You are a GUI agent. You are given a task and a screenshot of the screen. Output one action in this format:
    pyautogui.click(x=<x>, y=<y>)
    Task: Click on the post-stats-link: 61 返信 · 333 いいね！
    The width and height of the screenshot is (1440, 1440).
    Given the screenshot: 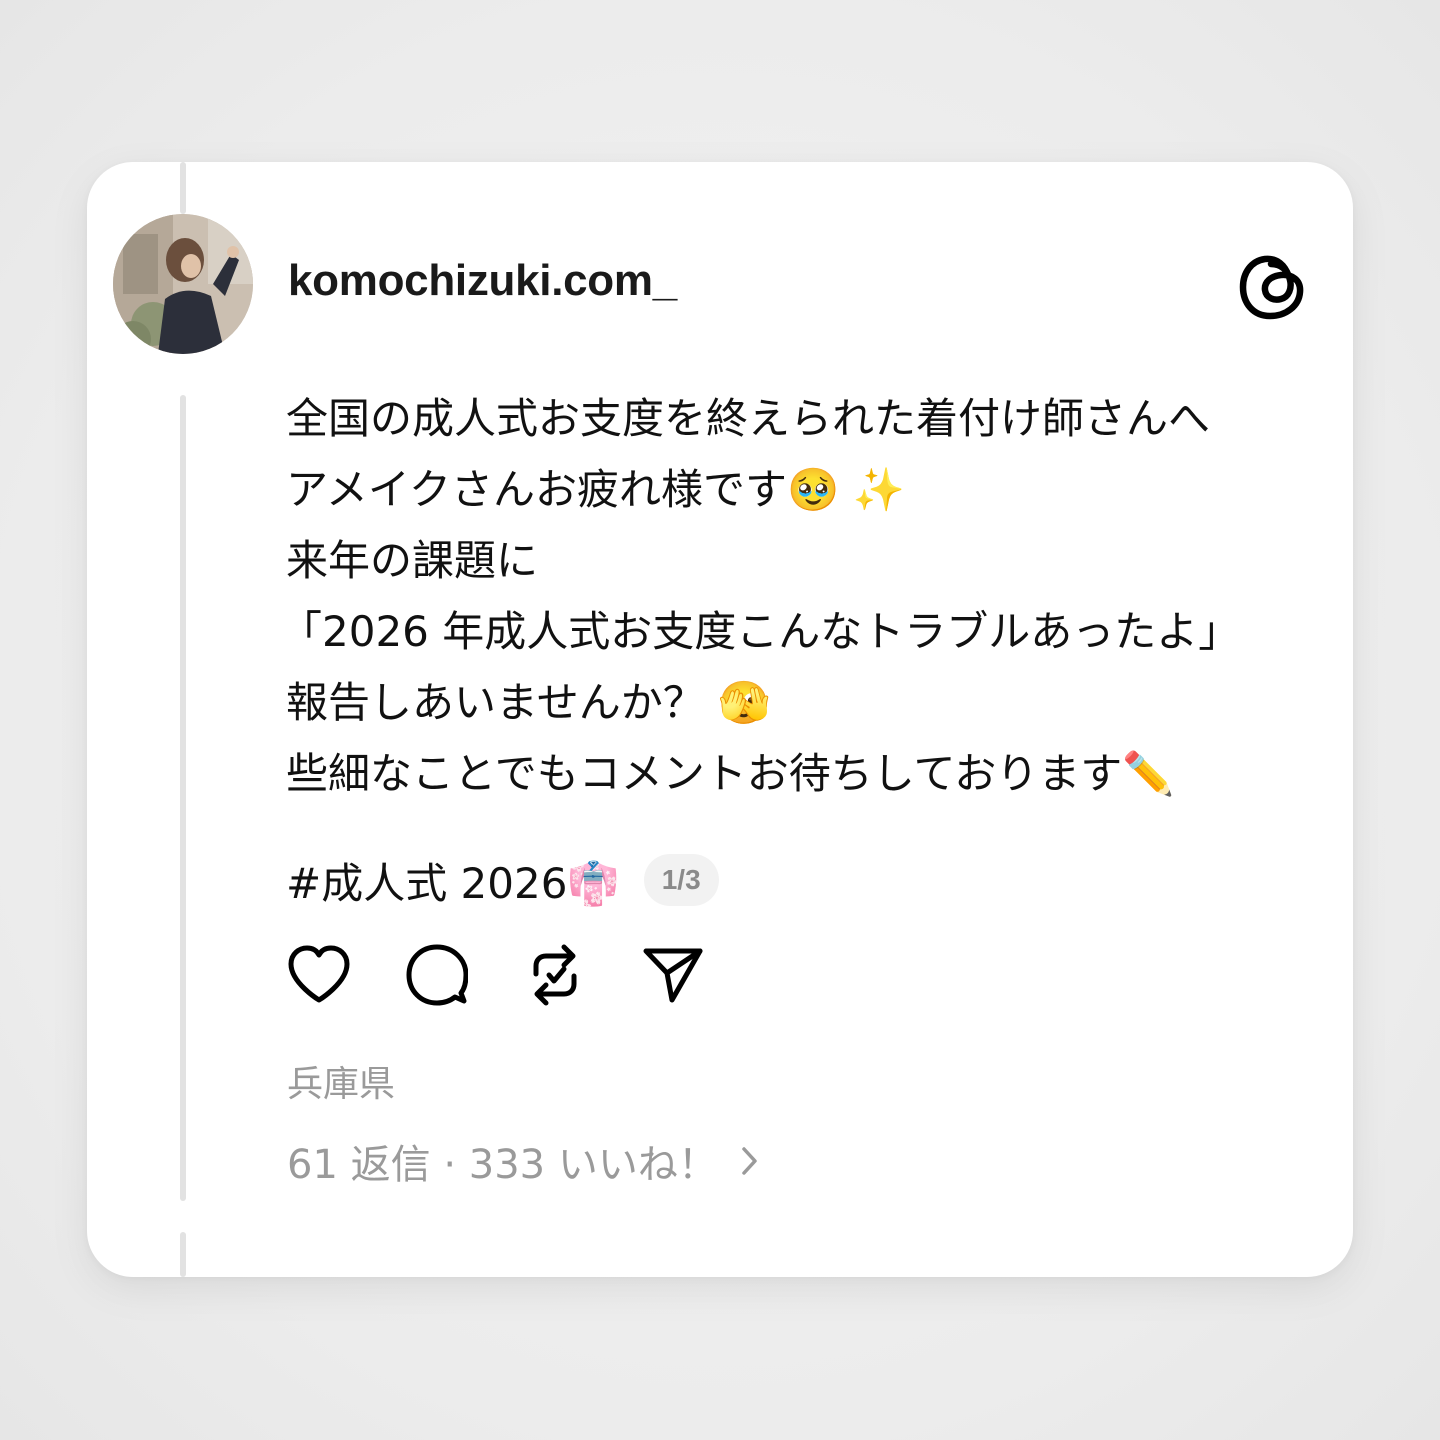 What is the action you would take?
    pyautogui.click(x=523, y=1161)
    